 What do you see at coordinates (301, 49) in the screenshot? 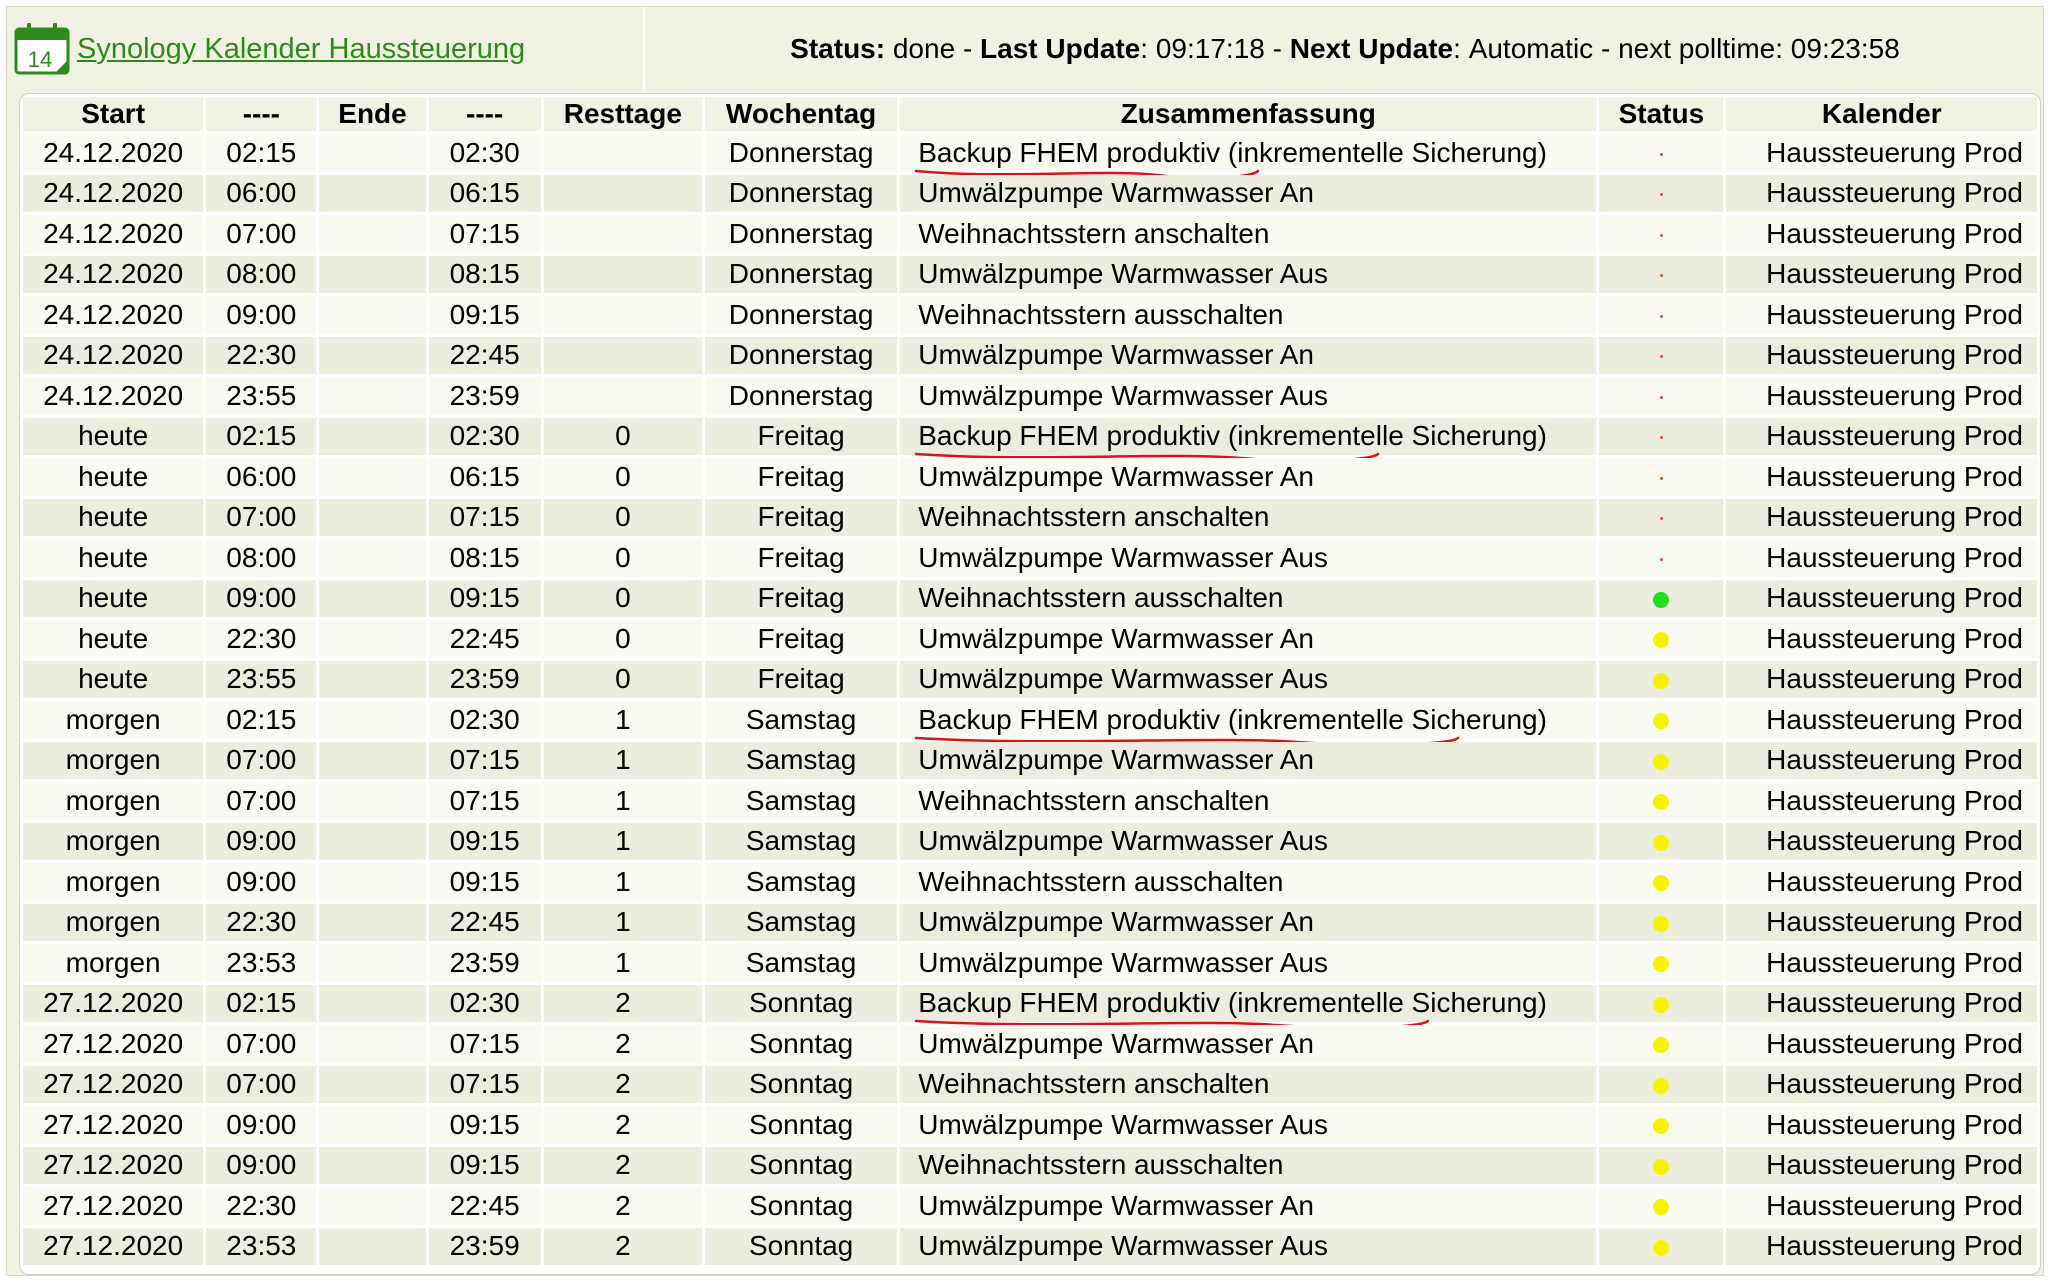
I see `calendar-device-link: Synology Kalender Haussteuerung` at bounding box center [301, 49].